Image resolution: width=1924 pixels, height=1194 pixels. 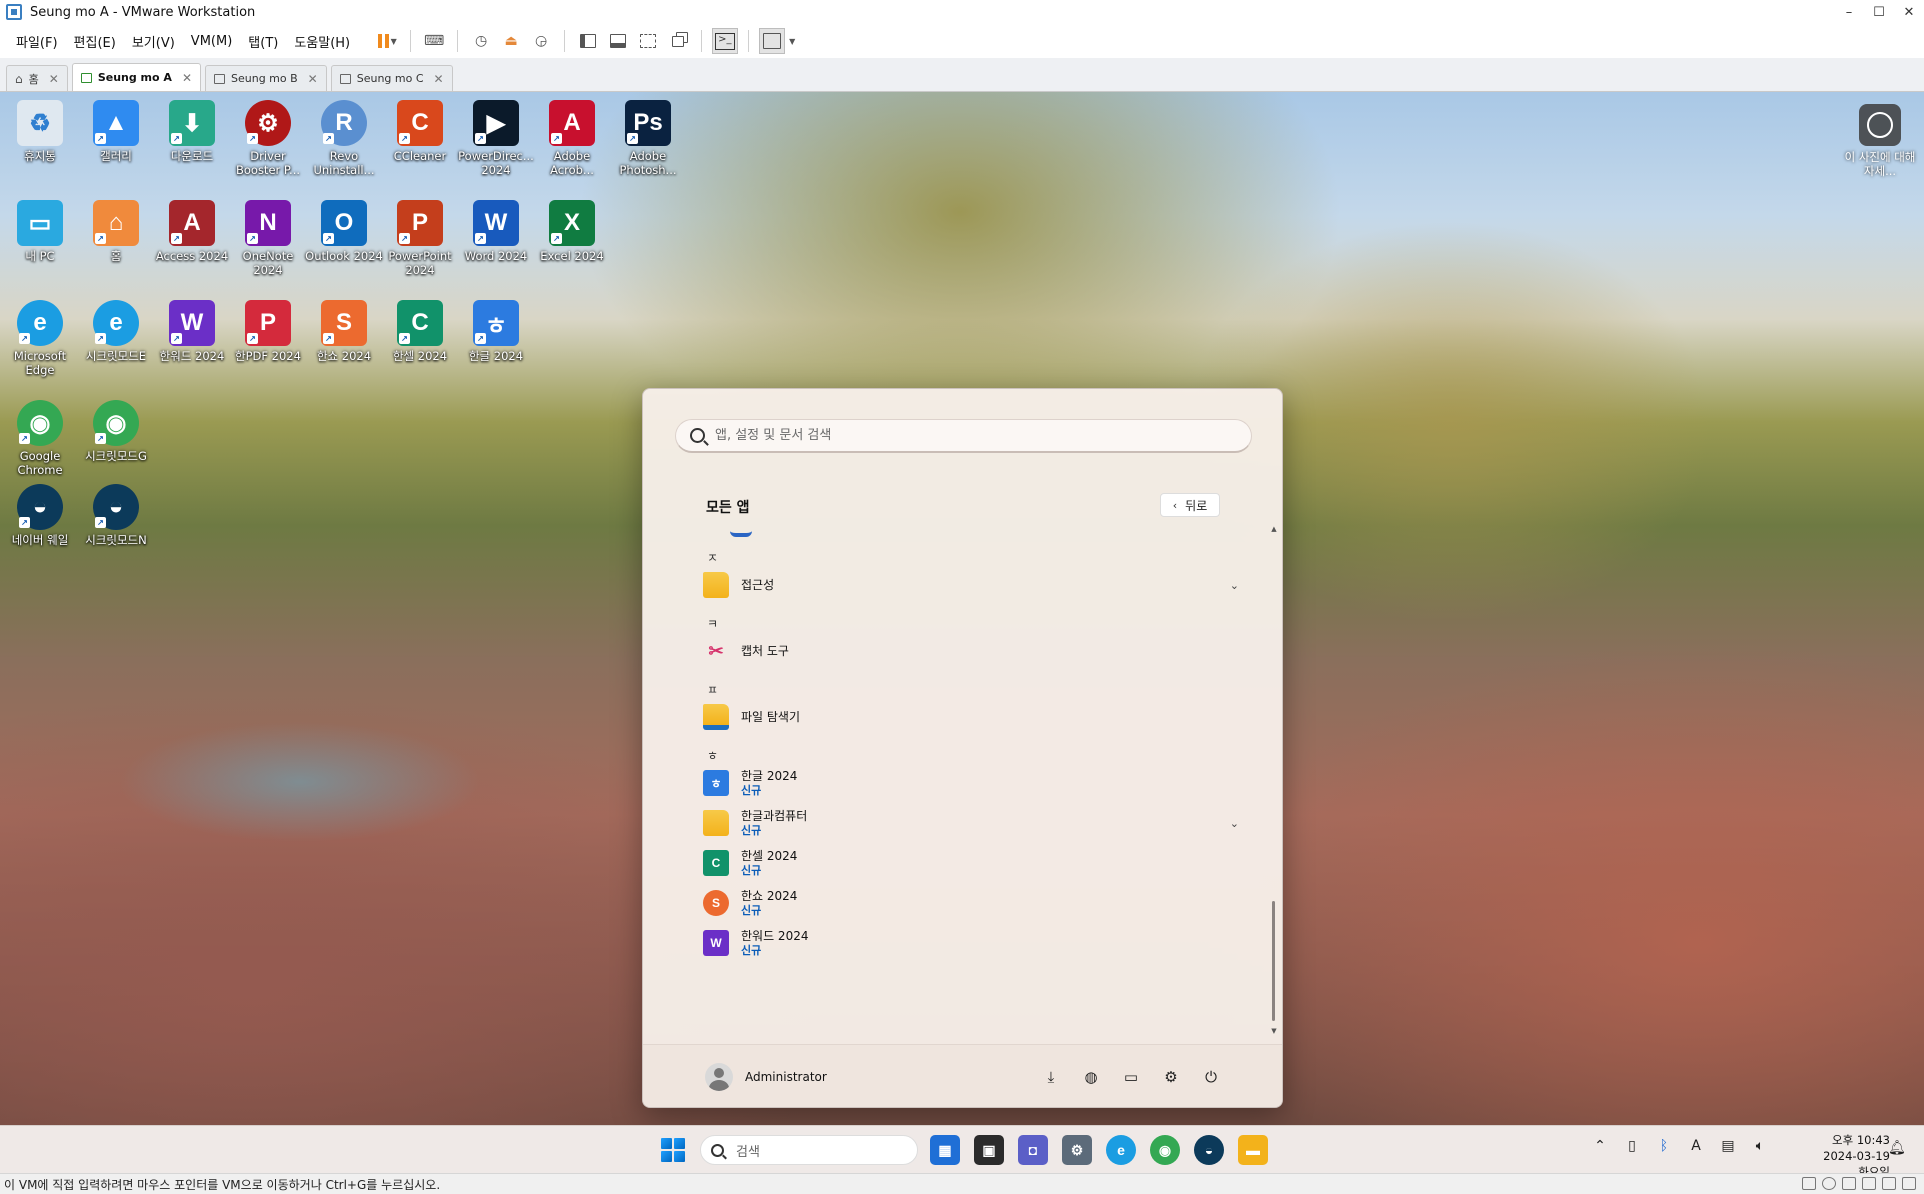 I want to click on stretch-guest-button, so click(x=772, y=41).